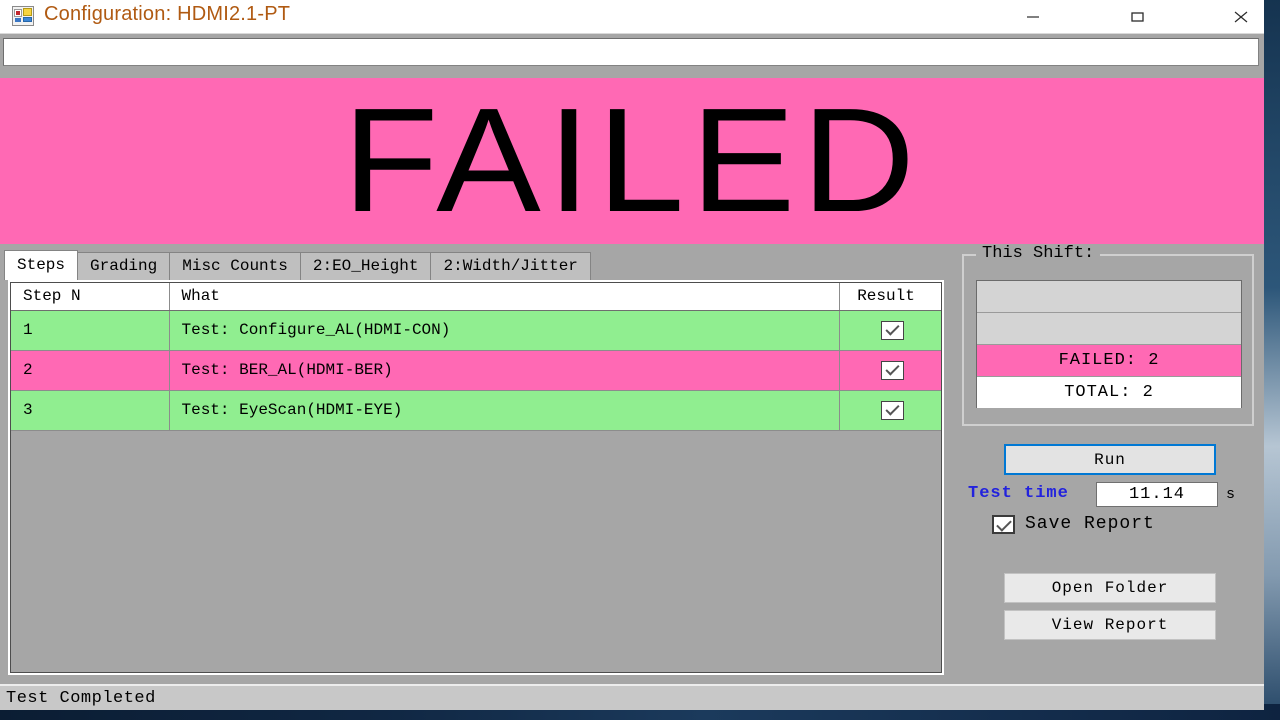 Image resolution: width=1280 pixels, height=720 pixels. I want to click on cell-step-number: 2, so click(90, 370).